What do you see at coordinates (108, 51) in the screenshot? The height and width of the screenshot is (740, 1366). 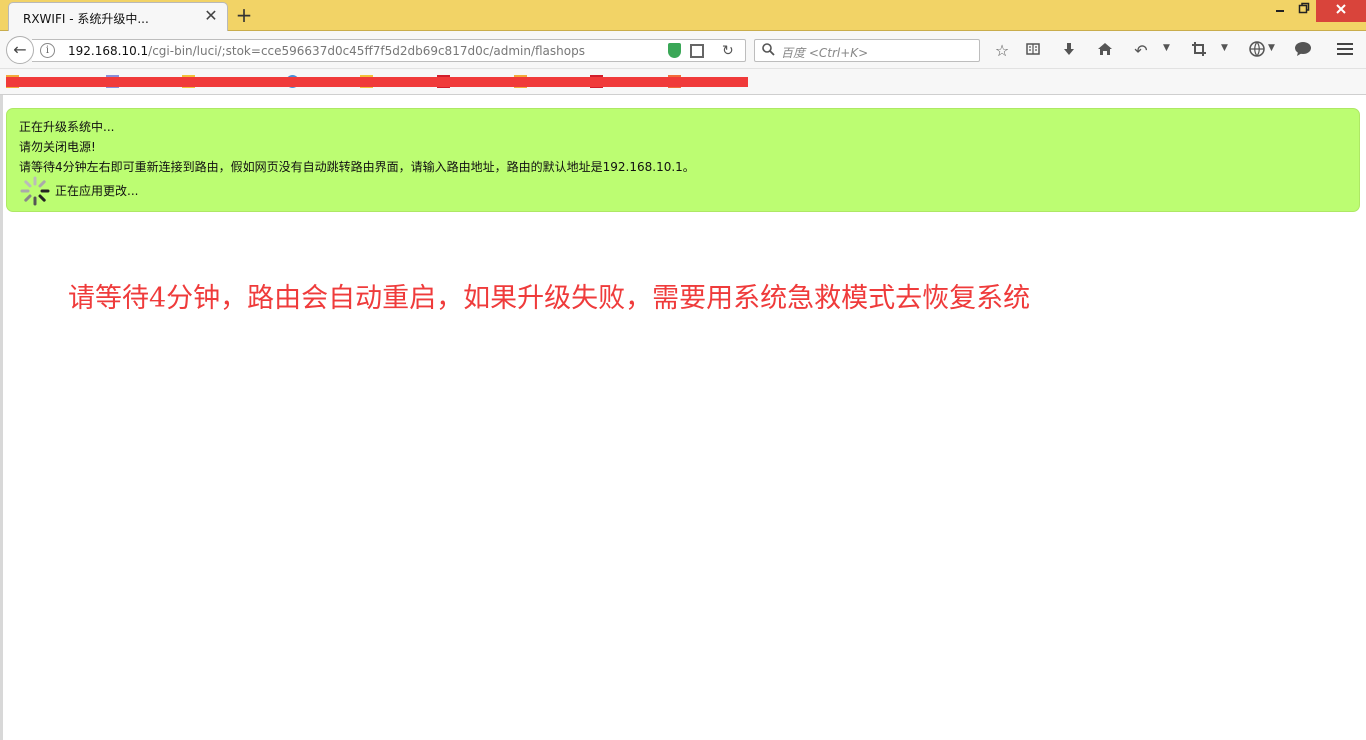 I see `url-host: 192.168.10.1` at bounding box center [108, 51].